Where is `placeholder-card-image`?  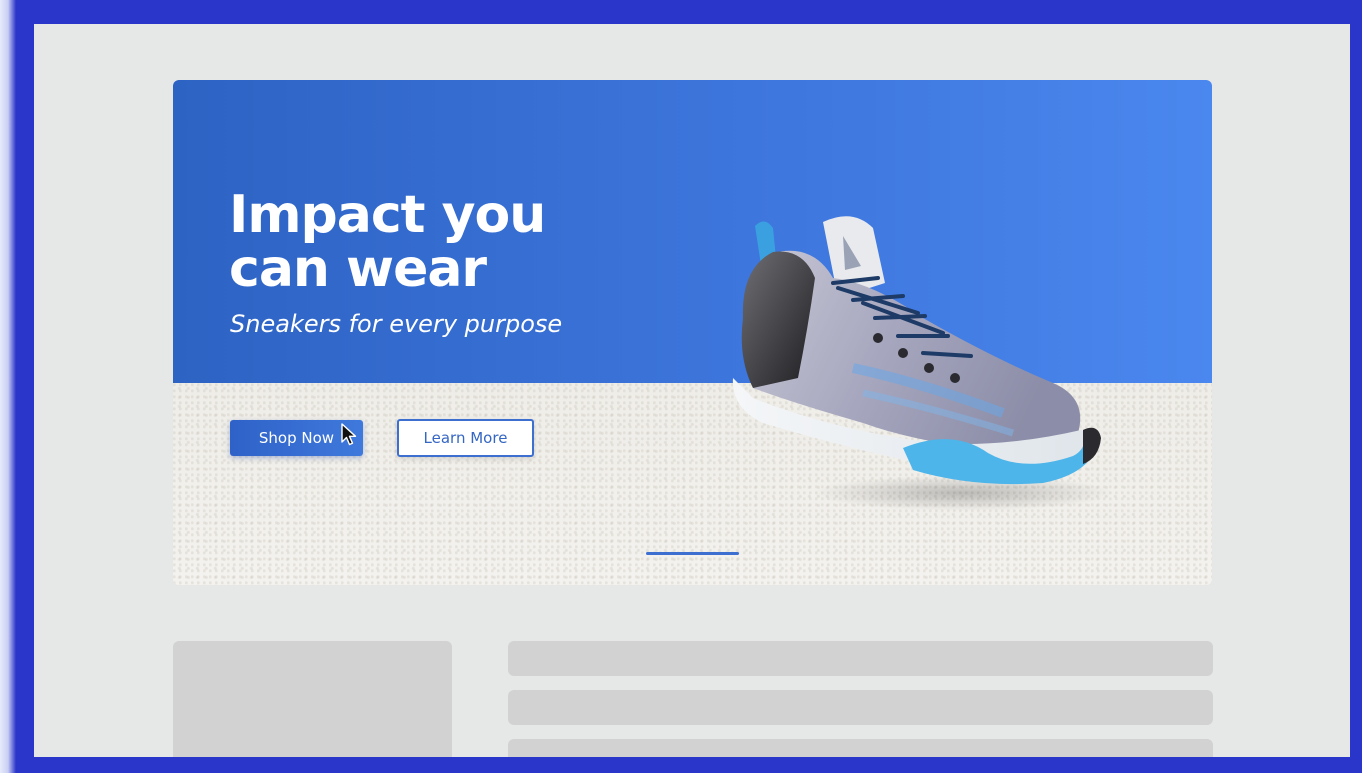
placeholder-card-image is located at coordinates (312, 699).